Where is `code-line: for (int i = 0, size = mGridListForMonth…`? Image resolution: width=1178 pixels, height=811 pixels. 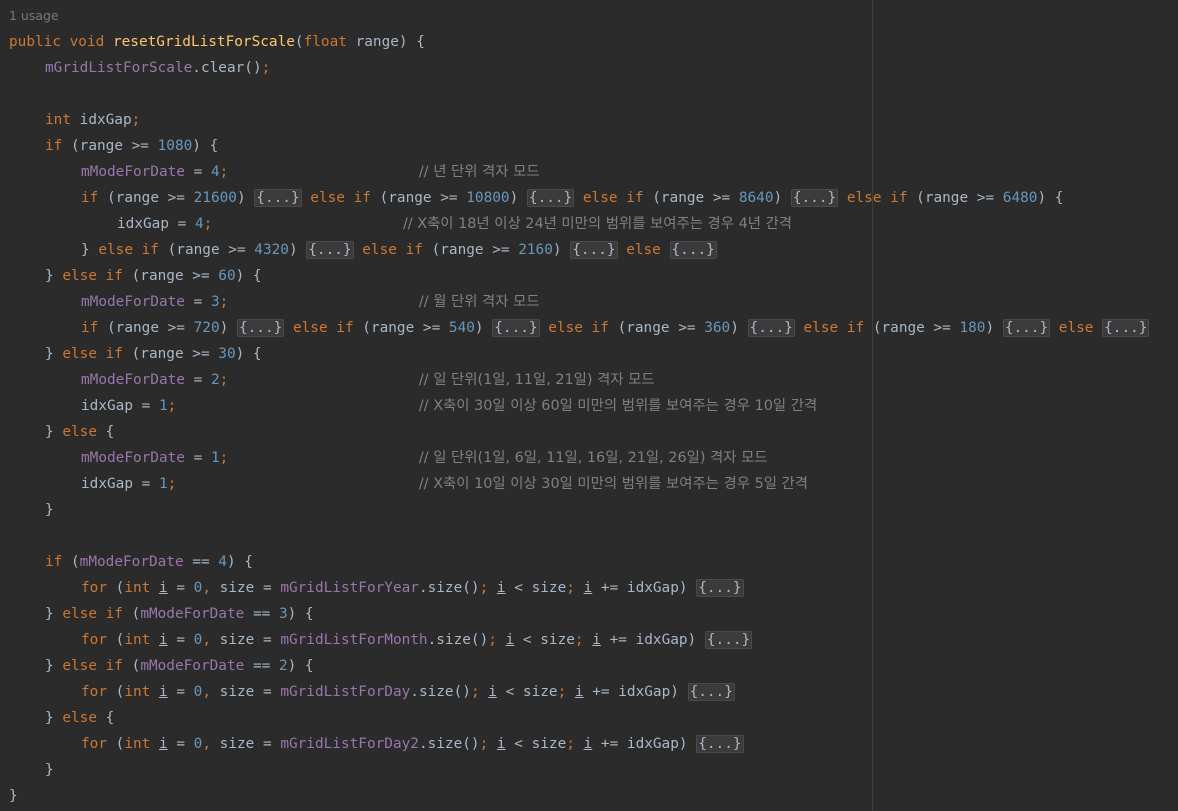
code-line: for (int i = 0, size = mGridListForMonth… is located at coordinates (417, 640).